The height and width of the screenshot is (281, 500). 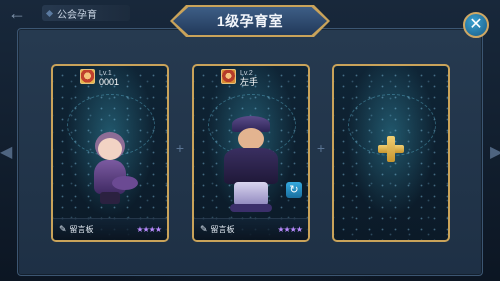 I want to click on character-name: 左手, so click(x=249, y=82).